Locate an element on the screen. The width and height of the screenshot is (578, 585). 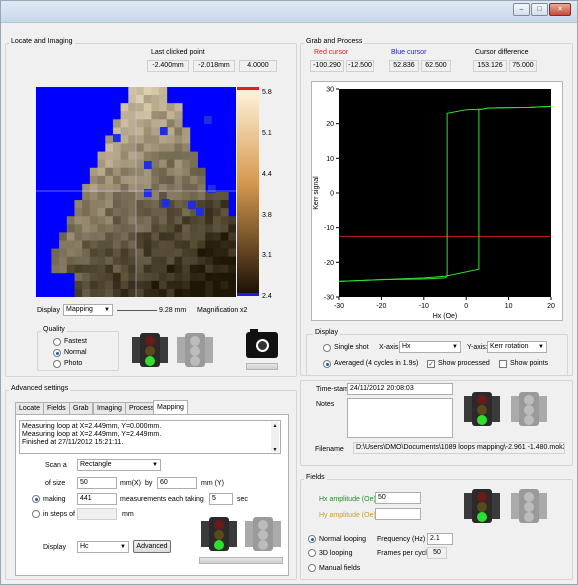
hy-amplitude-input is located at coordinates (398, 514).